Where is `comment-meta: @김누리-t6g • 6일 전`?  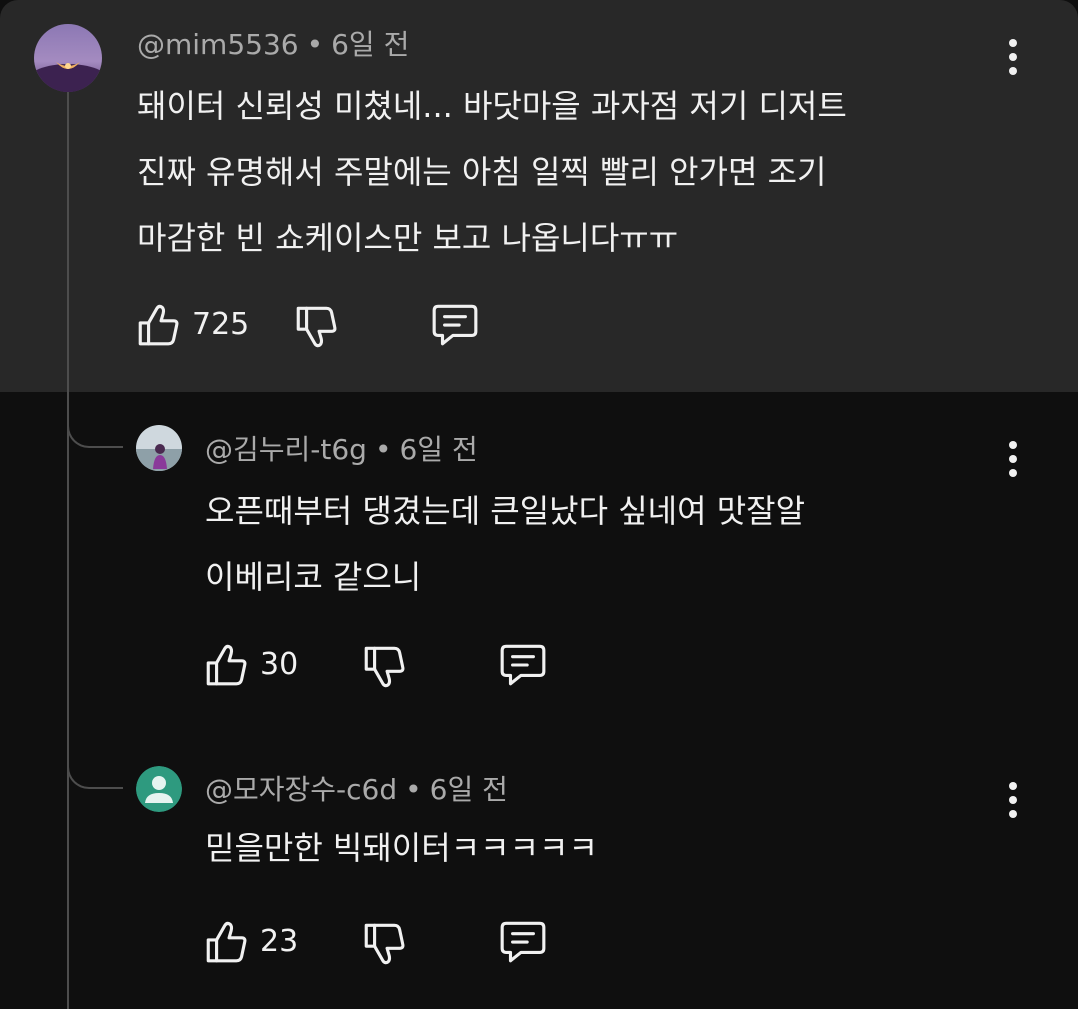 comment-meta: @김누리-t6g • 6일 전 is located at coordinates (341, 450).